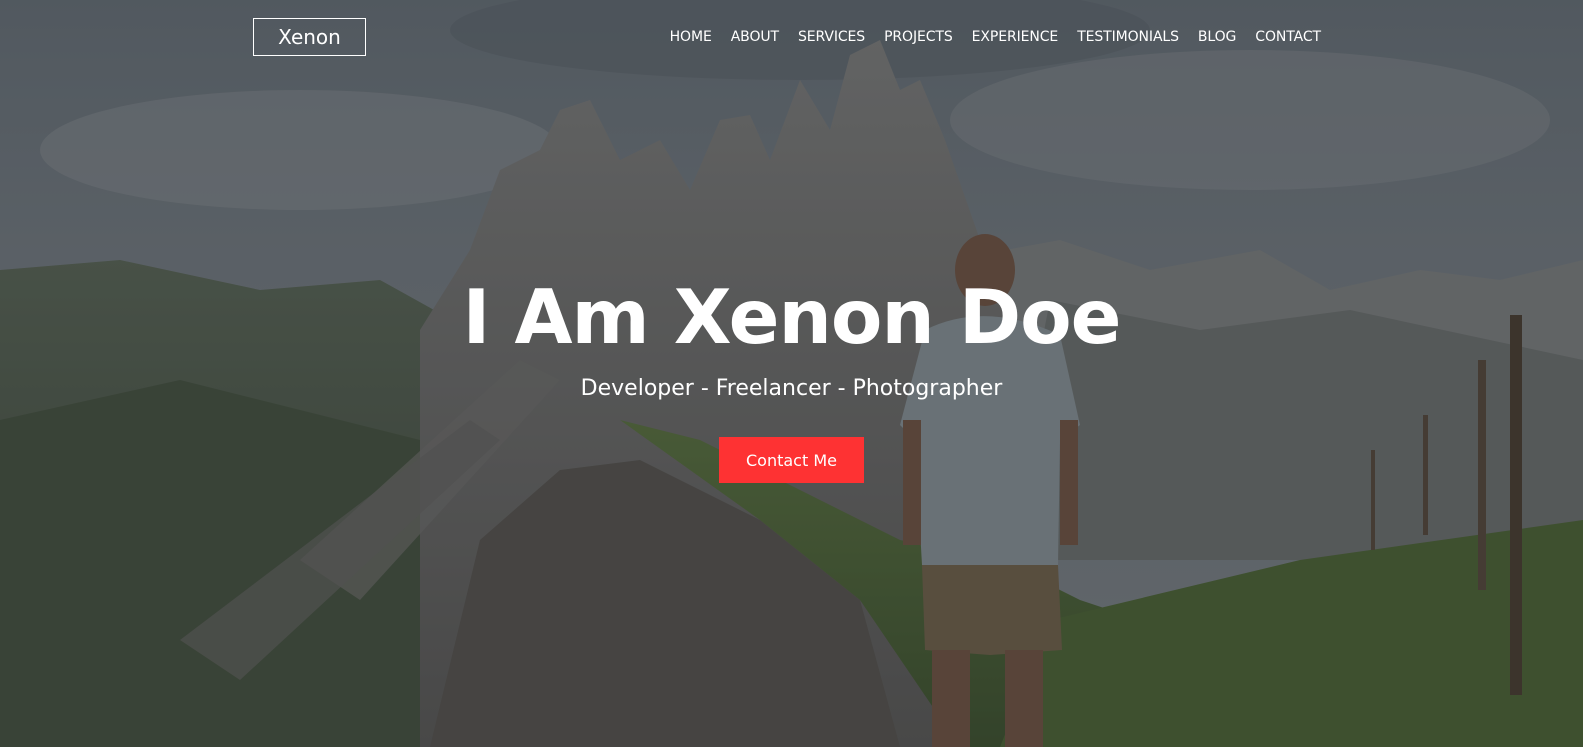 The image size is (1583, 747). What do you see at coordinates (1015, 37) in the screenshot?
I see `nav-item-experience: EXPERIENCE` at bounding box center [1015, 37].